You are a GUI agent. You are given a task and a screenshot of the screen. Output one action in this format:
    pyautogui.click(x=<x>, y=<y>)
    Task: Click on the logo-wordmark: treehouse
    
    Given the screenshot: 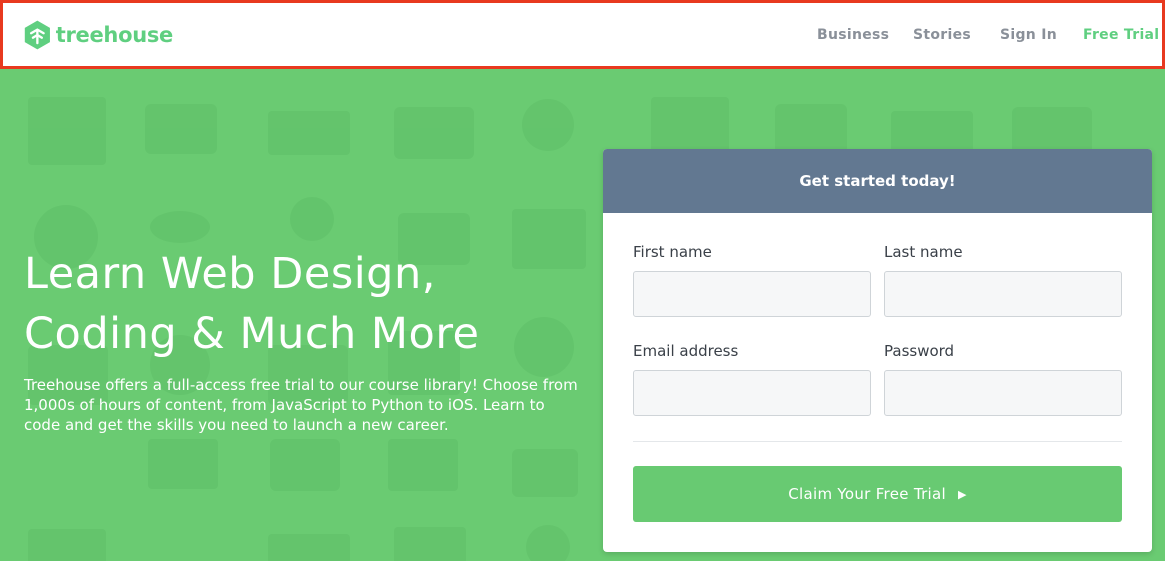 What is the action you would take?
    pyautogui.click(x=114, y=35)
    